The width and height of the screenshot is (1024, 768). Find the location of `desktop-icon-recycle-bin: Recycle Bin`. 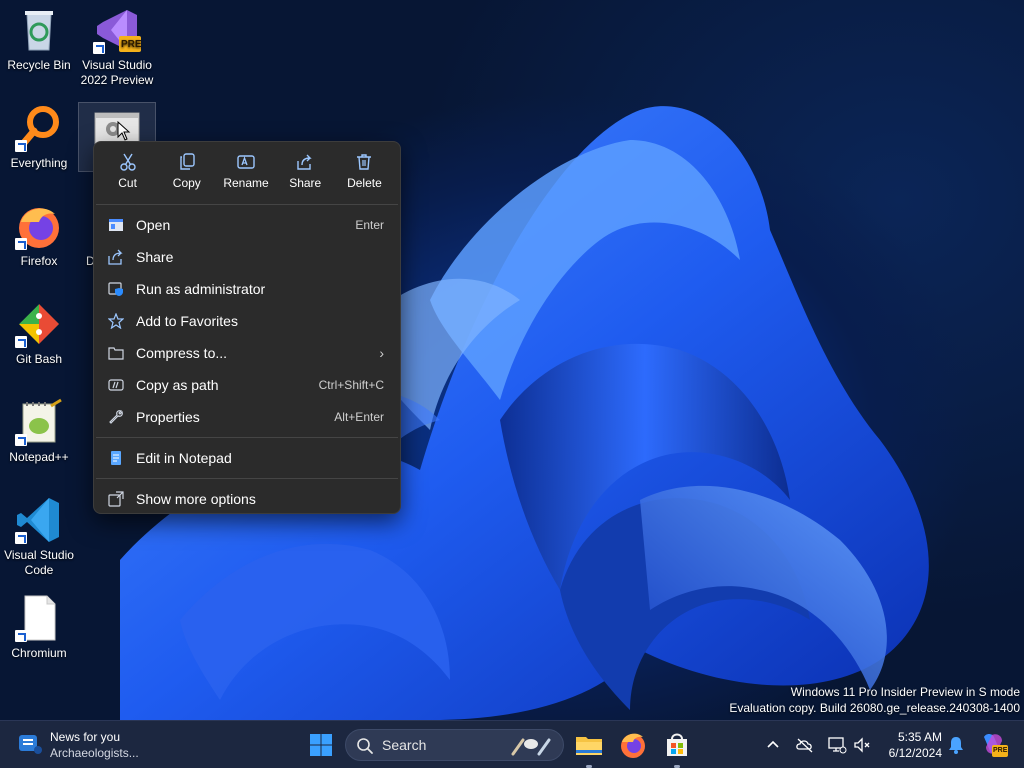

desktop-icon-recycle-bin: Recycle Bin is located at coordinates (39, 39).